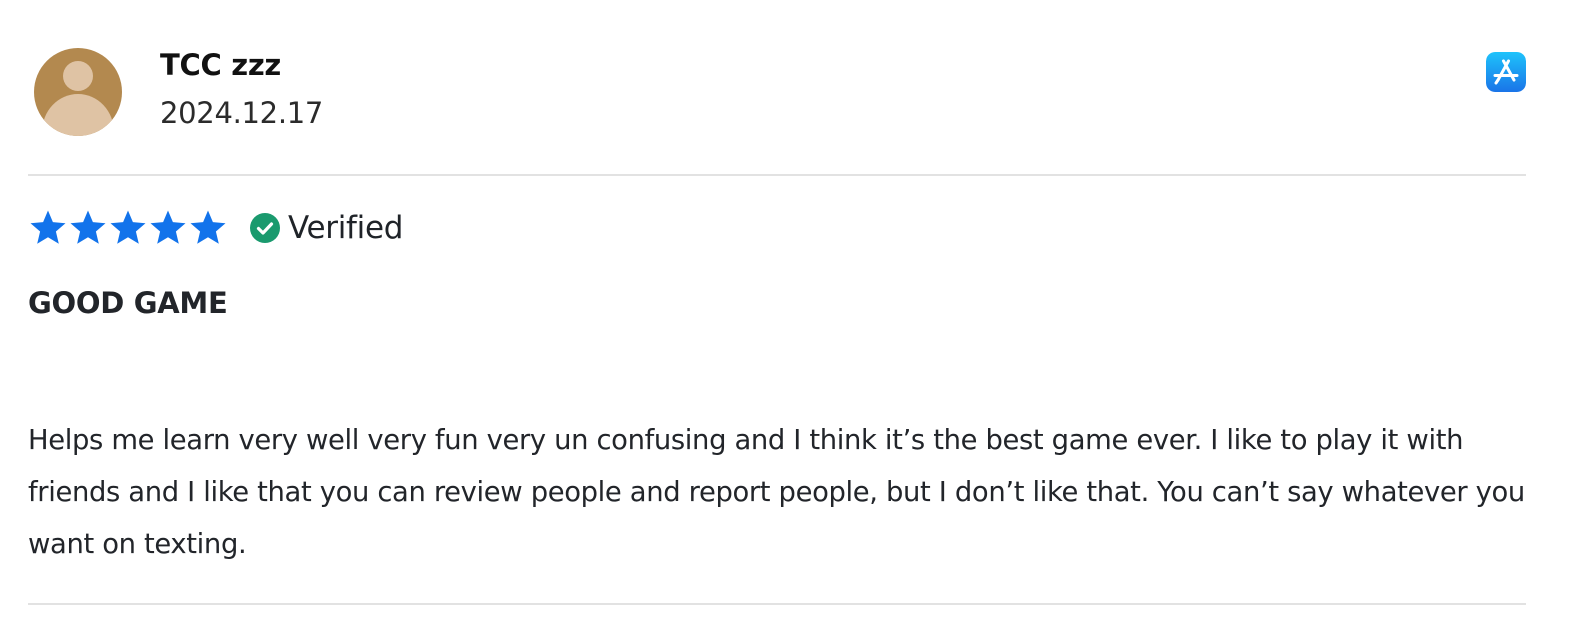  What do you see at coordinates (242, 113) in the screenshot?
I see `review-date: 2024.12.17` at bounding box center [242, 113].